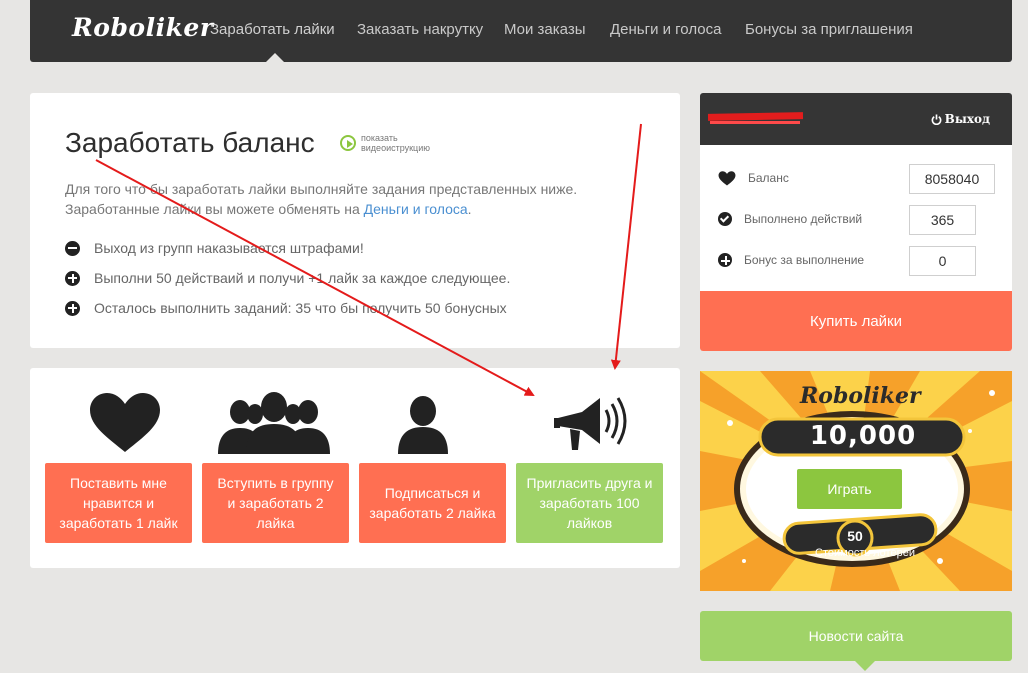 This screenshot has width=1028, height=673. I want to click on redacted-username, so click(755, 116).